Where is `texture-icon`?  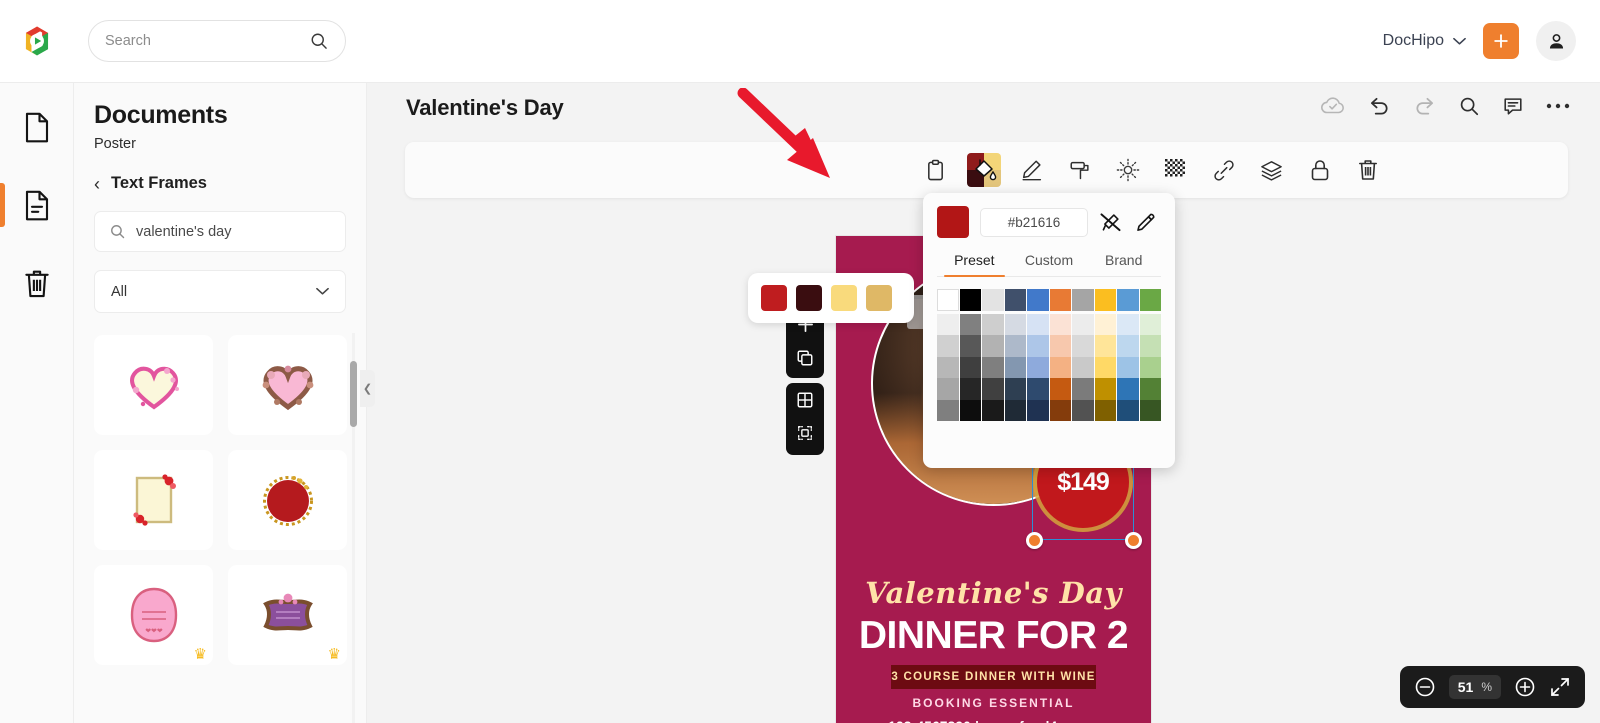
texture-icon is located at coordinates (1176, 170).